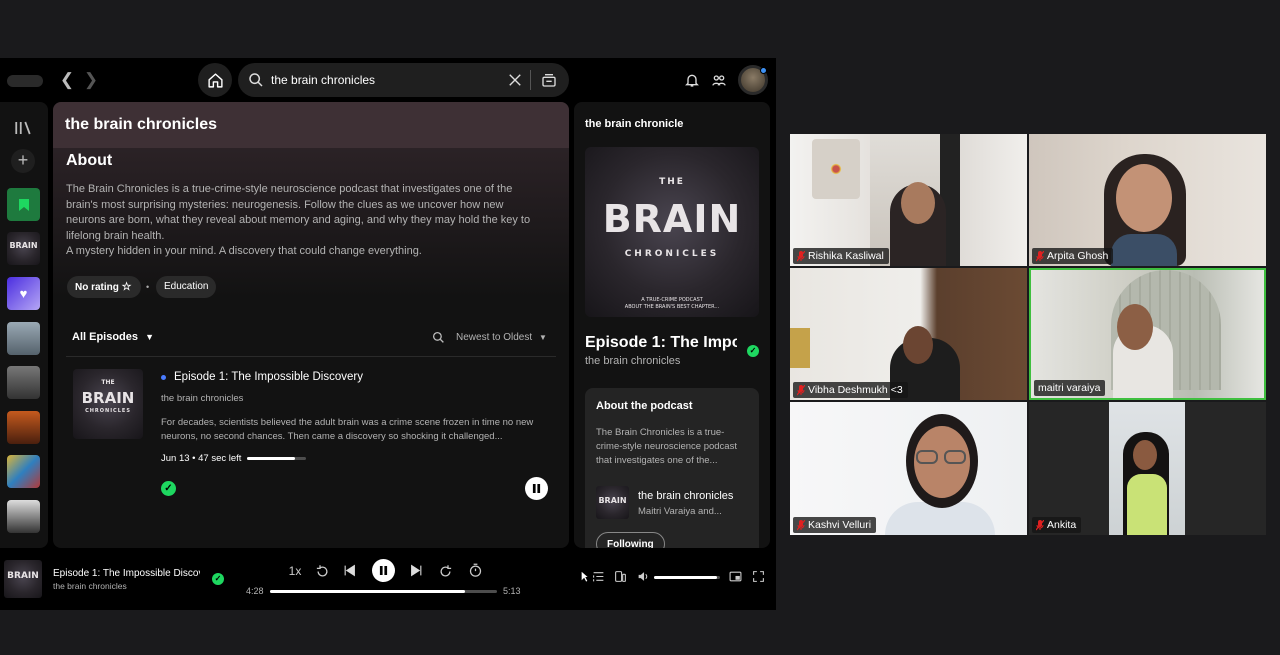 The width and height of the screenshot is (1280, 655). What do you see at coordinates (141, 124) in the screenshot?
I see `page-title: the brain chronicles` at bounding box center [141, 124].